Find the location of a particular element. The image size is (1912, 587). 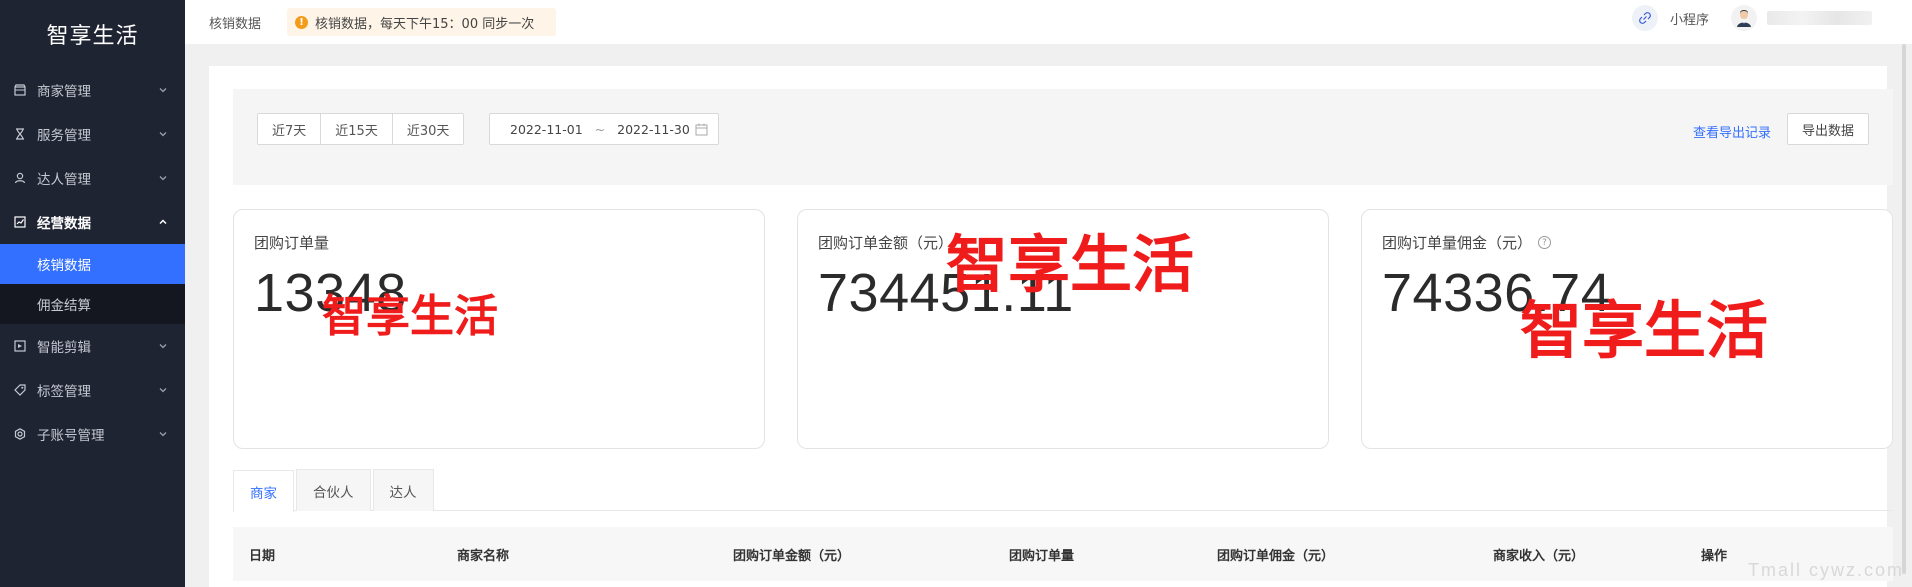

avatar is located at coordinates (1744, 18).